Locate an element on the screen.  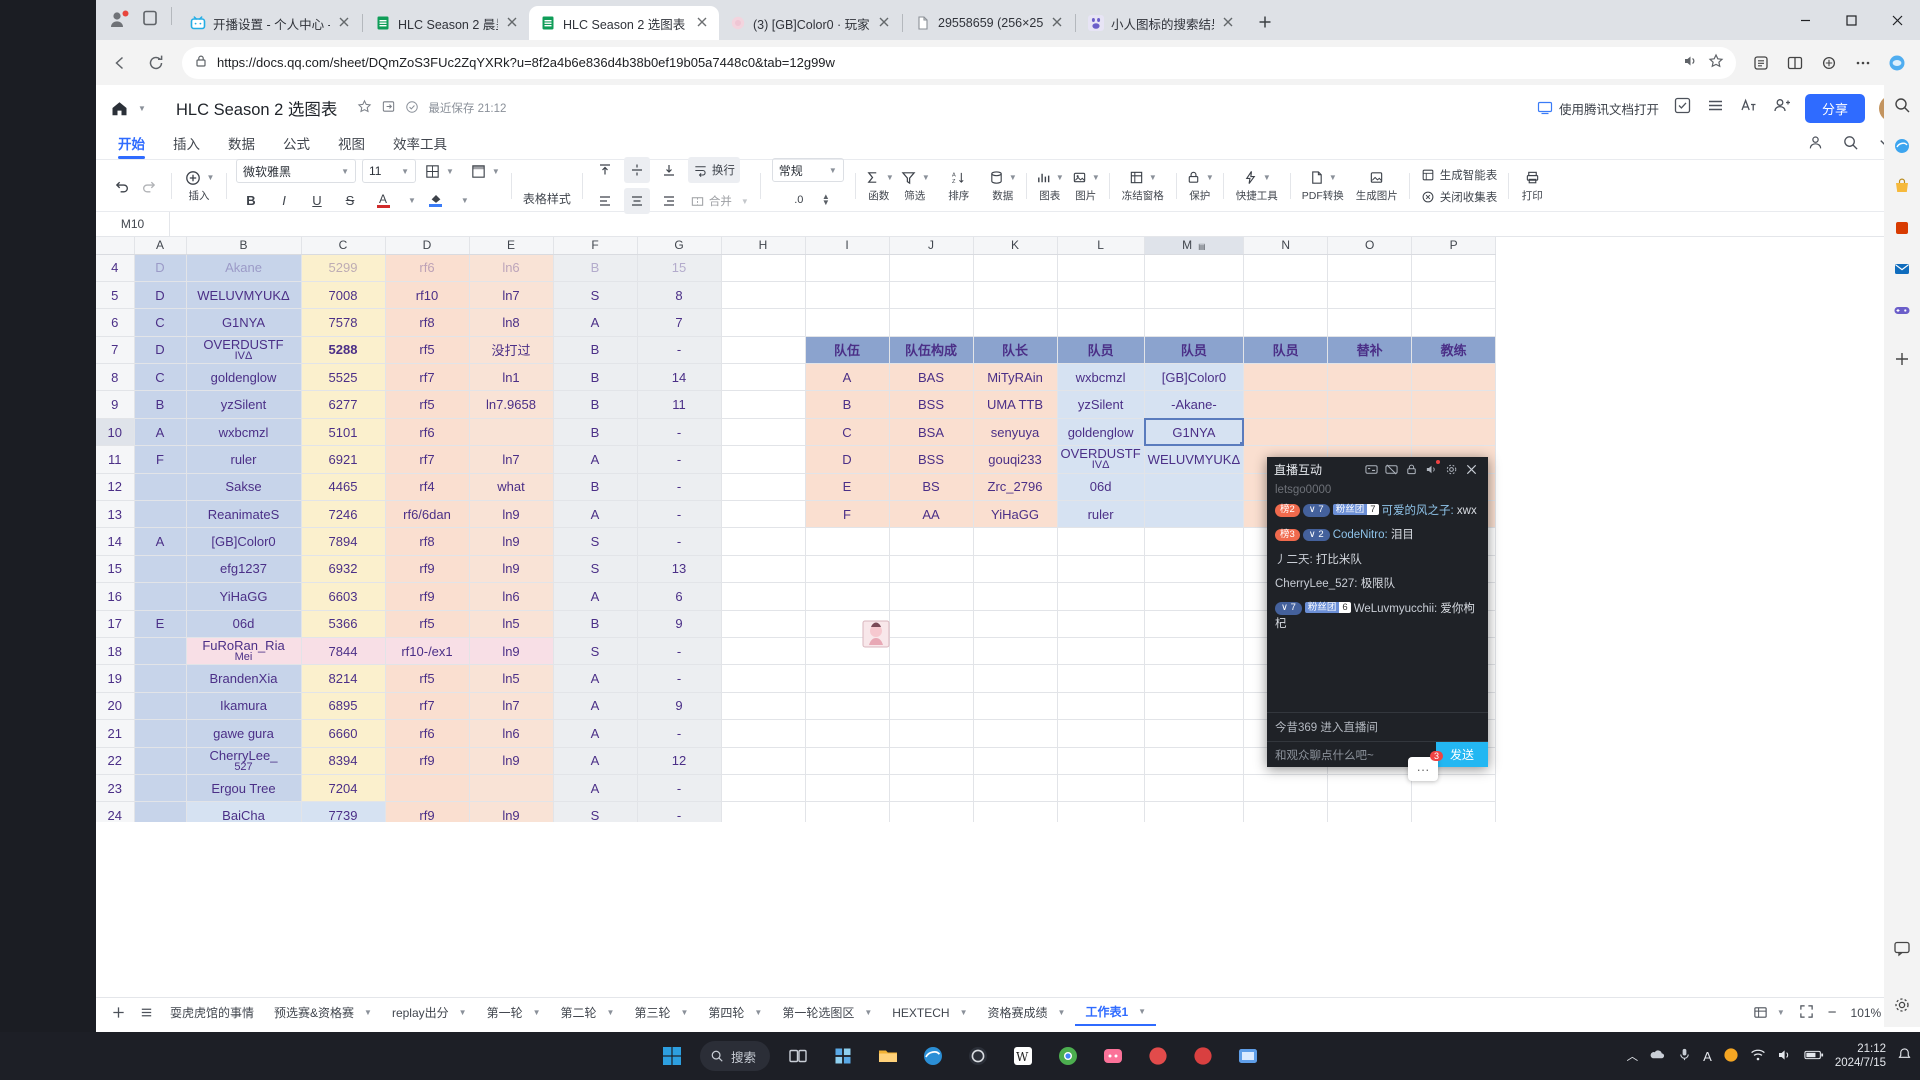
grid-cell: 6921 is located at coordinates (343, 459).